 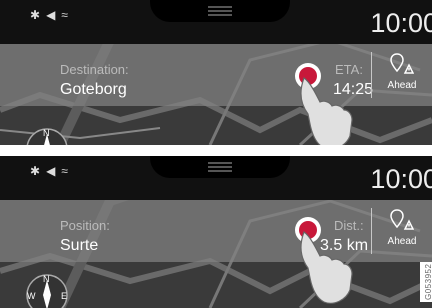 I want to click on position-label: Position:, so click(x=85, y=225).